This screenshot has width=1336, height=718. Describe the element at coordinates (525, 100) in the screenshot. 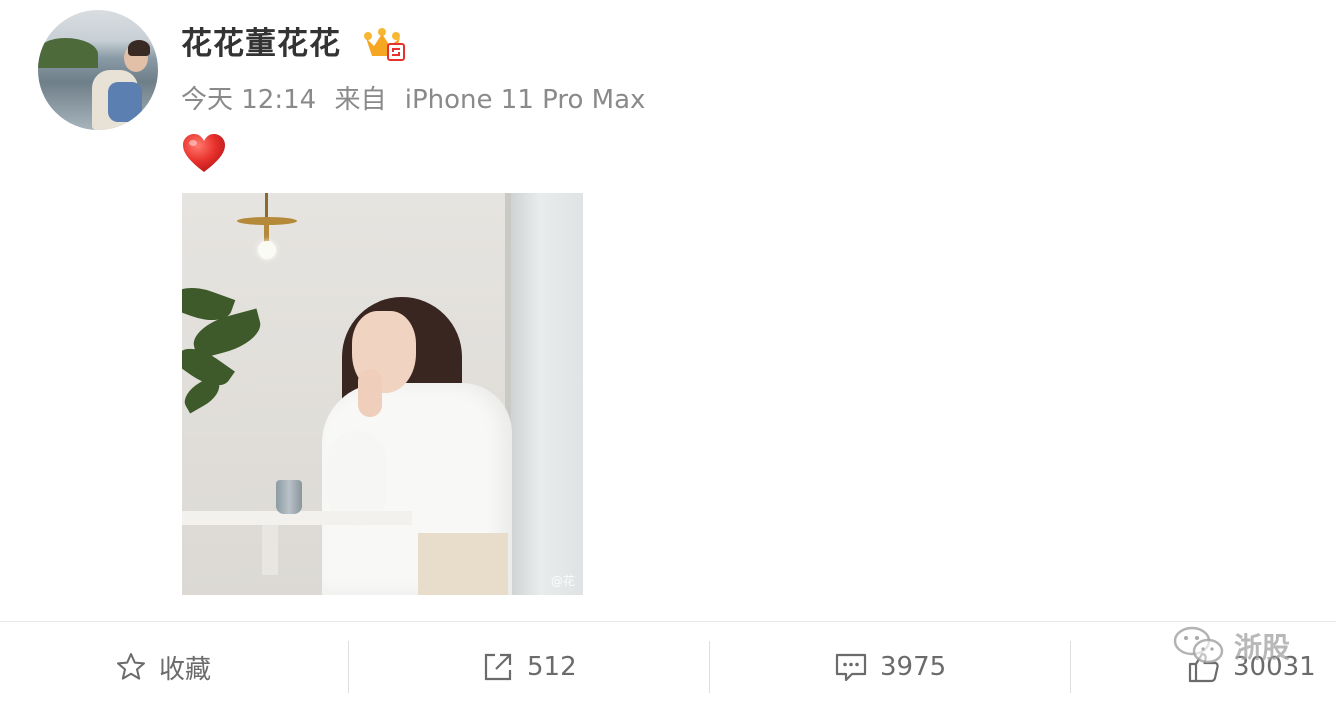

I see `post-device: iPhone 11 Pro Max` at that location.